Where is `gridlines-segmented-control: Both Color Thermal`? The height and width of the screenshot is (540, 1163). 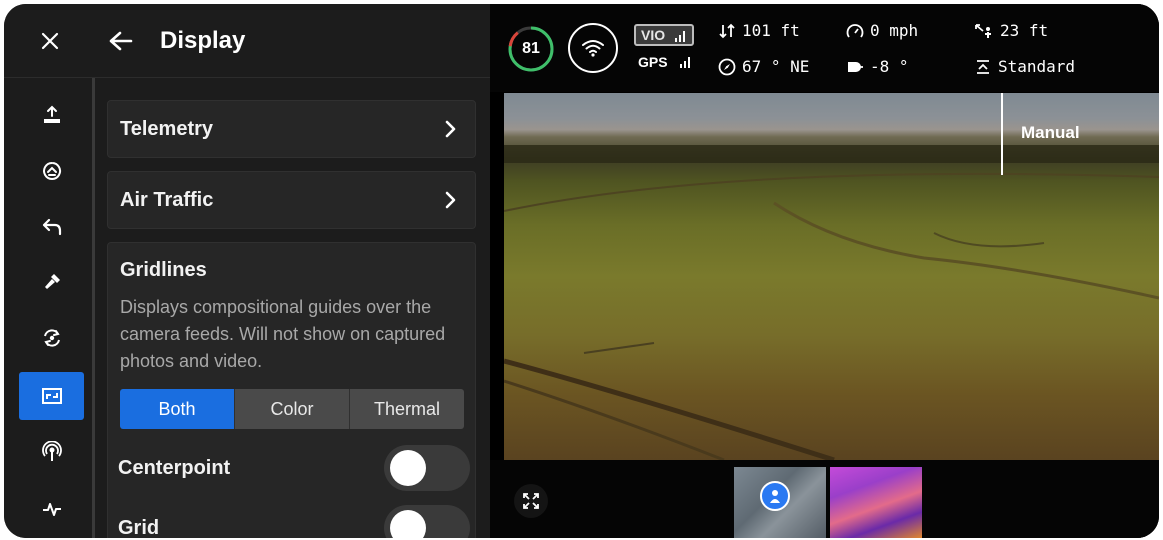 gridlines-segmented-control: Both Color Thermal is located at coordinates (292, 409).